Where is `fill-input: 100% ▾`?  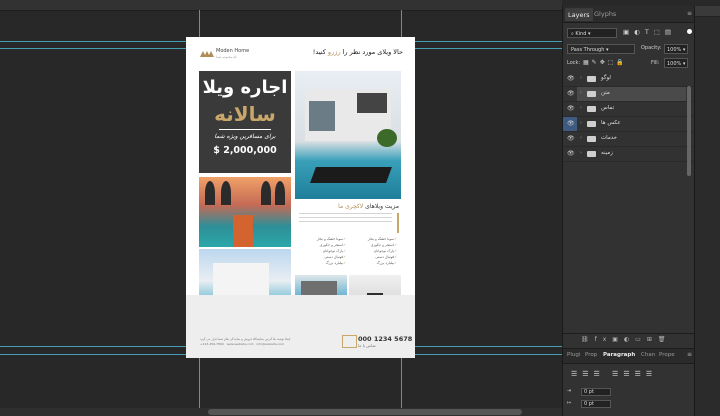
fill-input: 100% ▾ is located at coordinates (676, 63).